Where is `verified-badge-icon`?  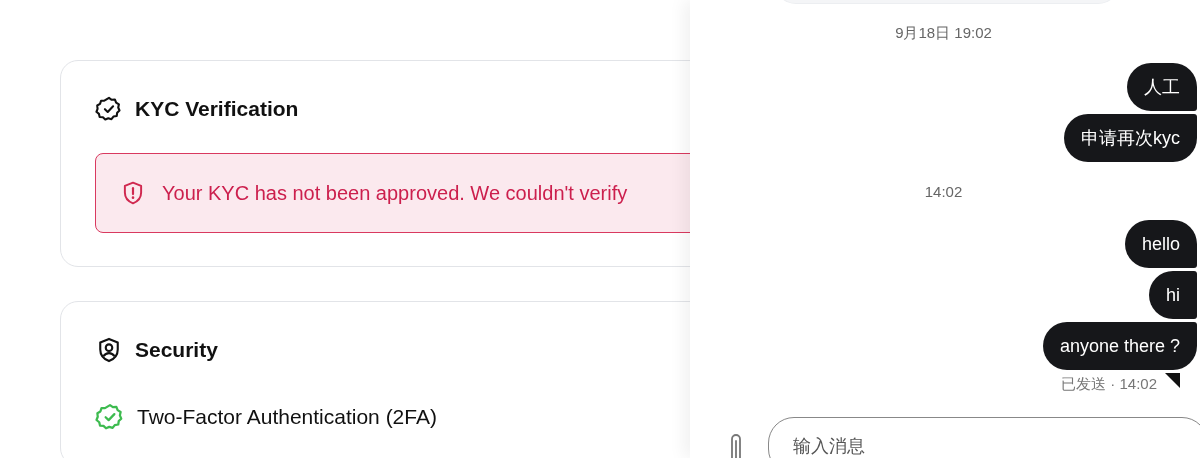
verified-badge-icon is located at coordinates (109, 109).